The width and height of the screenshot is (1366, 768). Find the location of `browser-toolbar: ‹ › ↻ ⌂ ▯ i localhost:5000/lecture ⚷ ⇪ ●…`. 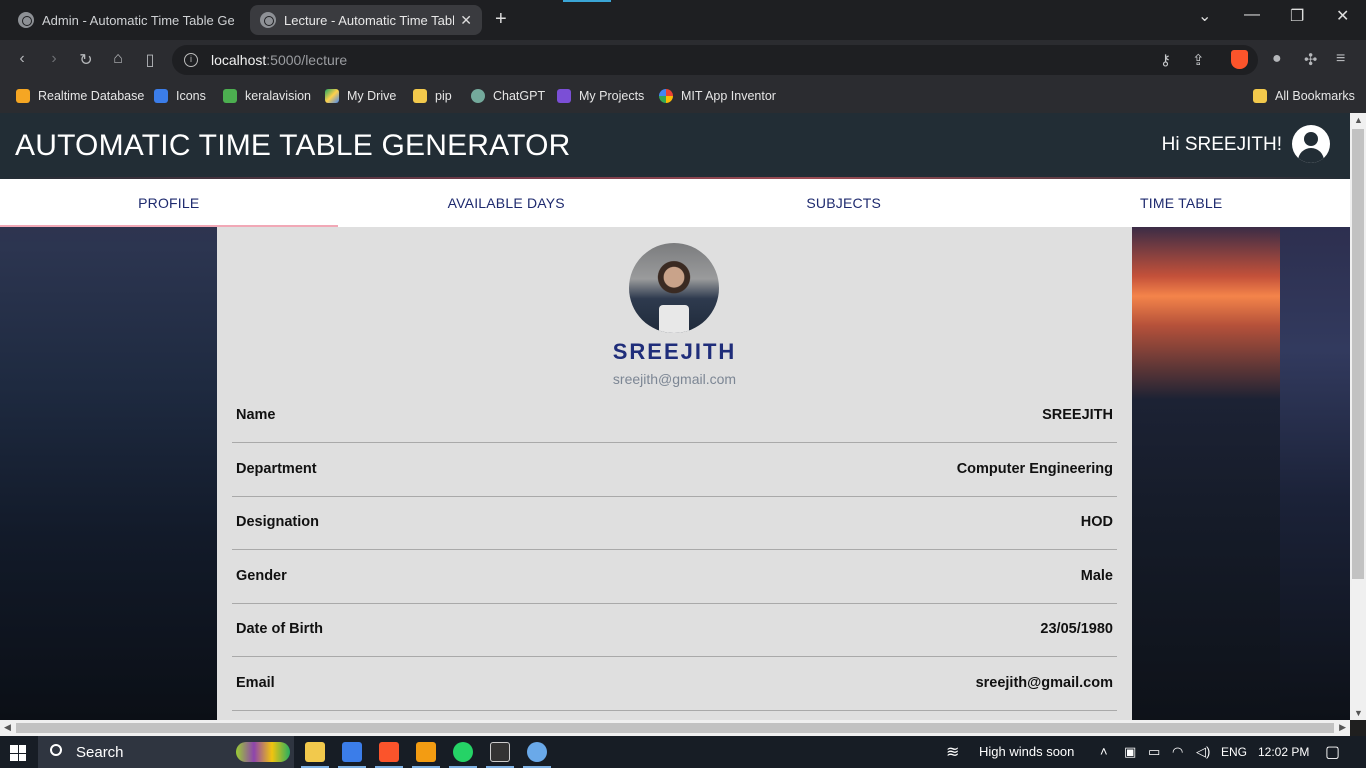

browser-toolbar: ‹ › ↻ ⌂ ▯ i localhost:5000/lecture ⚷ ⇪ ●… is located at coordinates (683, 60).